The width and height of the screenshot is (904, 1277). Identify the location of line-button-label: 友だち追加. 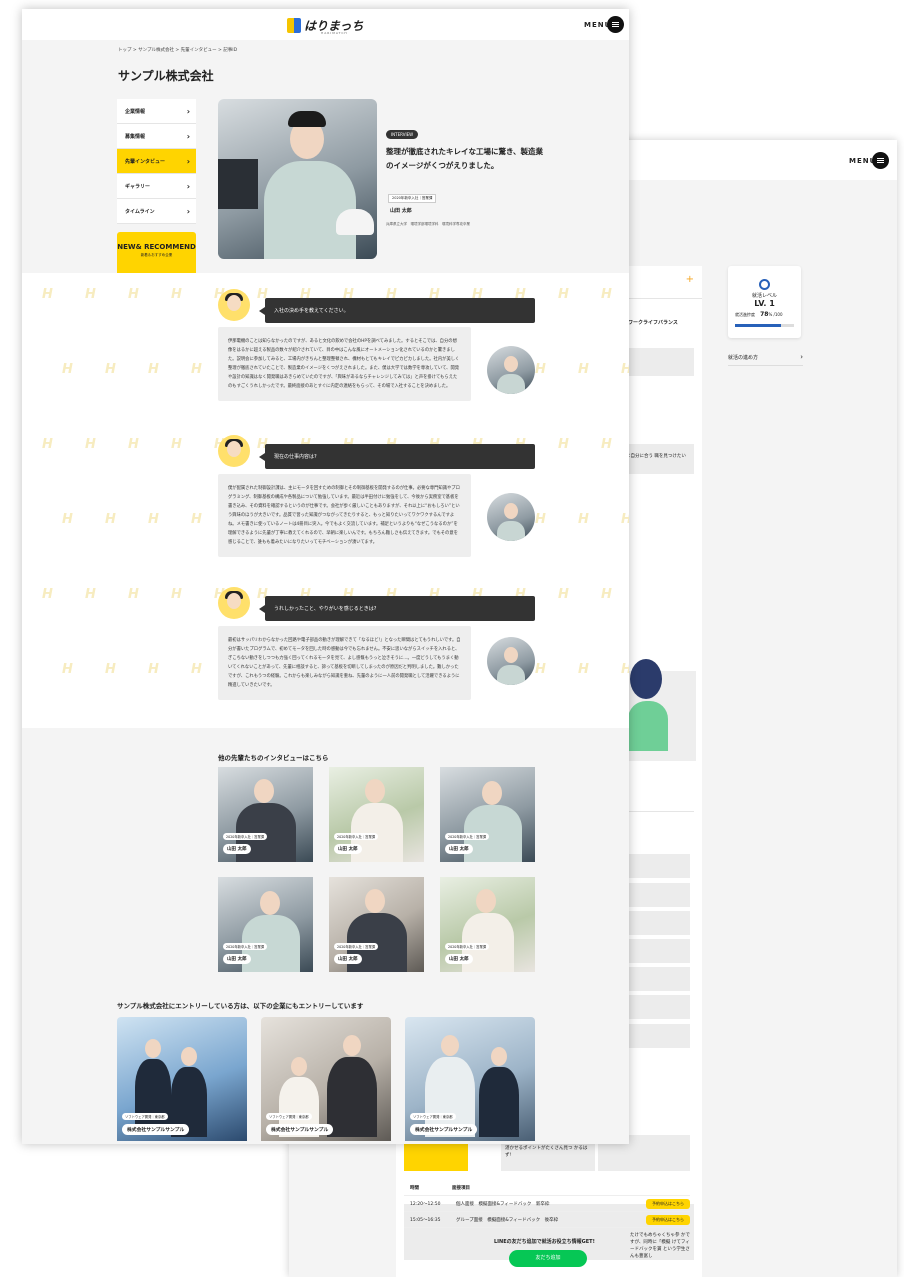
(548, 1258).